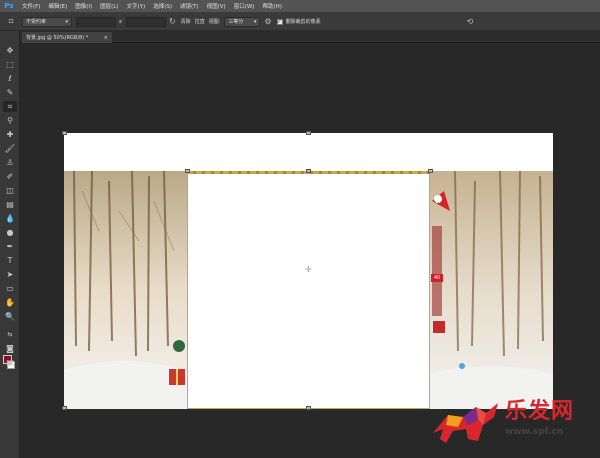 This screenshot has width=600, height=458. Describe the element at coordinates (187, 171) in the screenshot. I see `crop-handle-top-left` at that location.